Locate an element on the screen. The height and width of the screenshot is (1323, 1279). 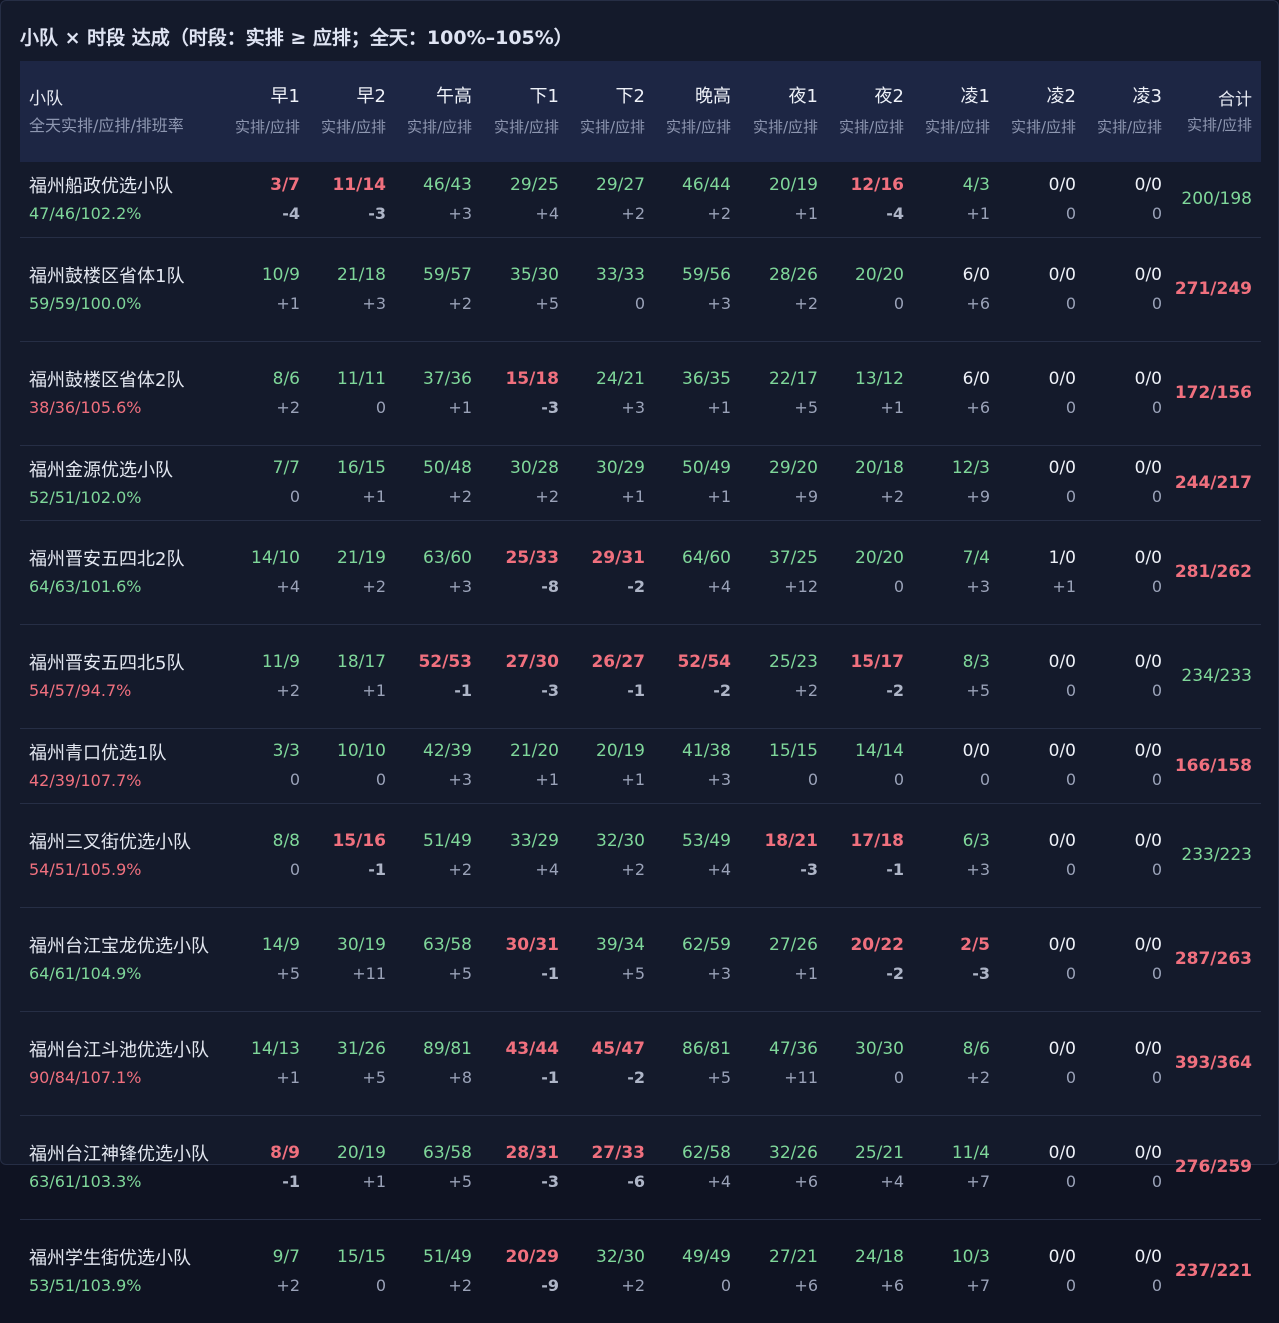
total-cell: 233/223 is located at coordinates (1216, 855).